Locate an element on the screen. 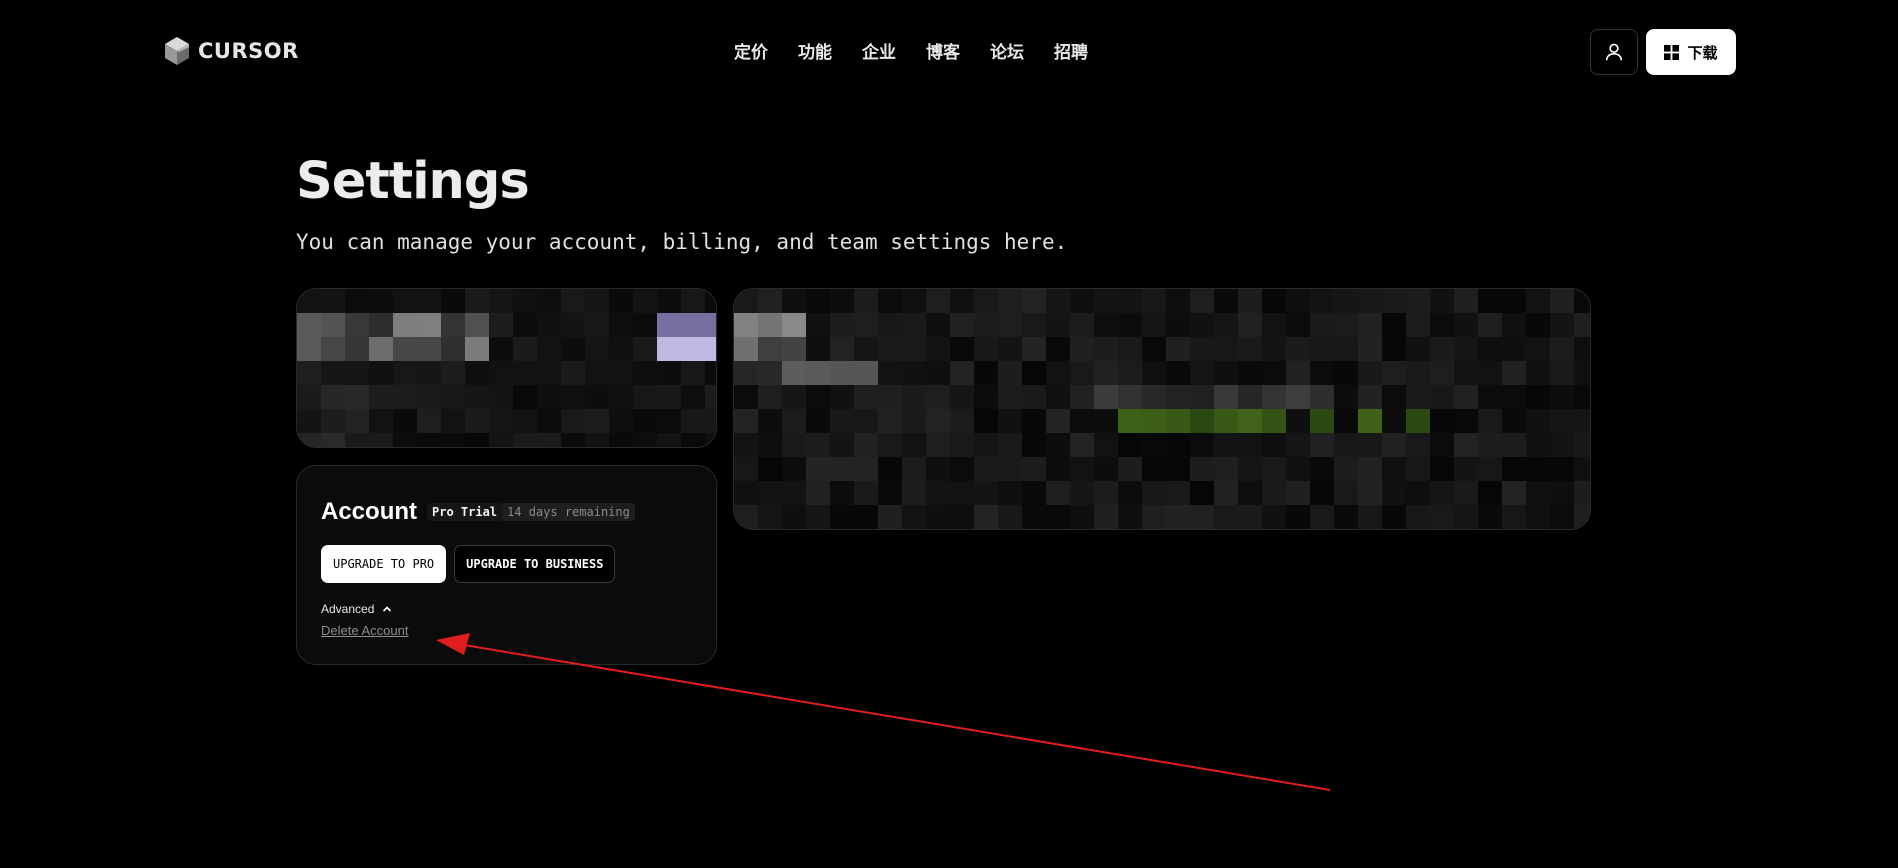 This screenshot has width=1898, height=868. download-button: 下载 is located at coordinates (1691, 52).